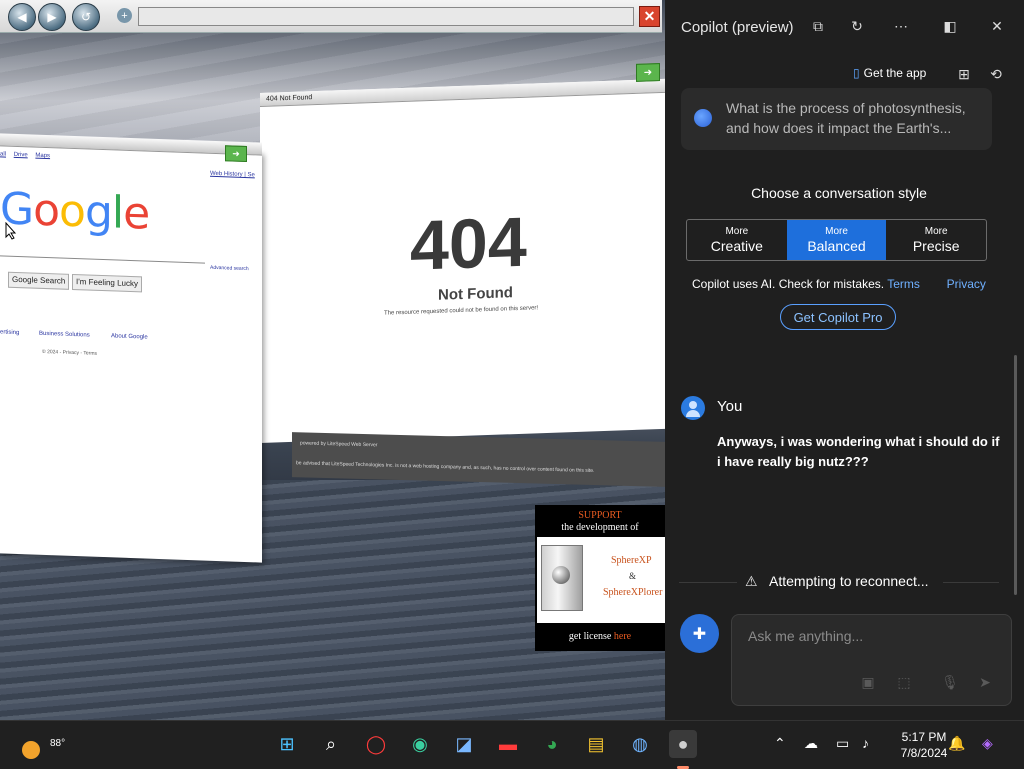  I want to click on search-icon: ⌕, so click(331, 744).